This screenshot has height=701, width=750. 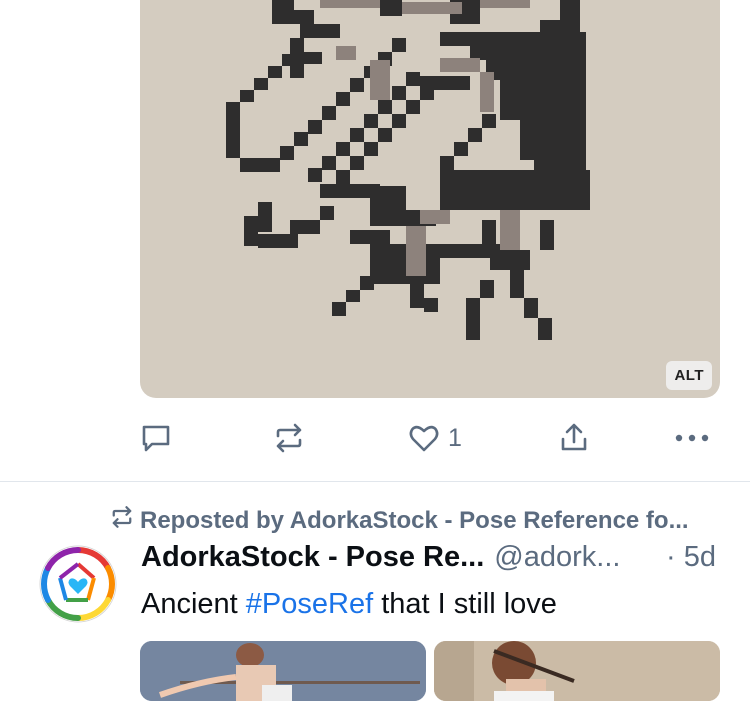 I want to click on avatar, so click(x=78, y=584).